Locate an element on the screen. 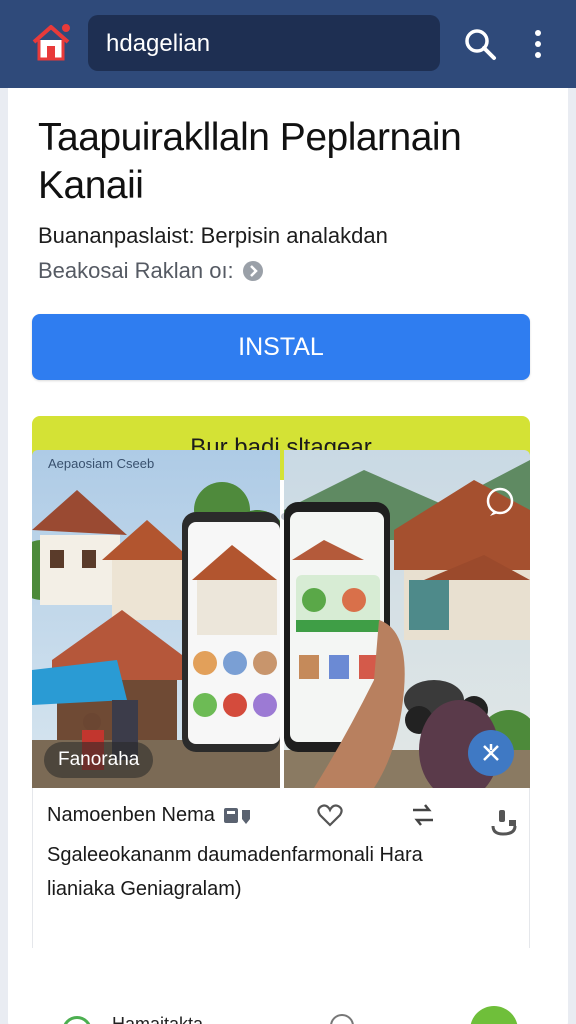 Image resolution: width=576 pixels, height=1024 pixels. notification-dot is located at coordinates (66, 28).